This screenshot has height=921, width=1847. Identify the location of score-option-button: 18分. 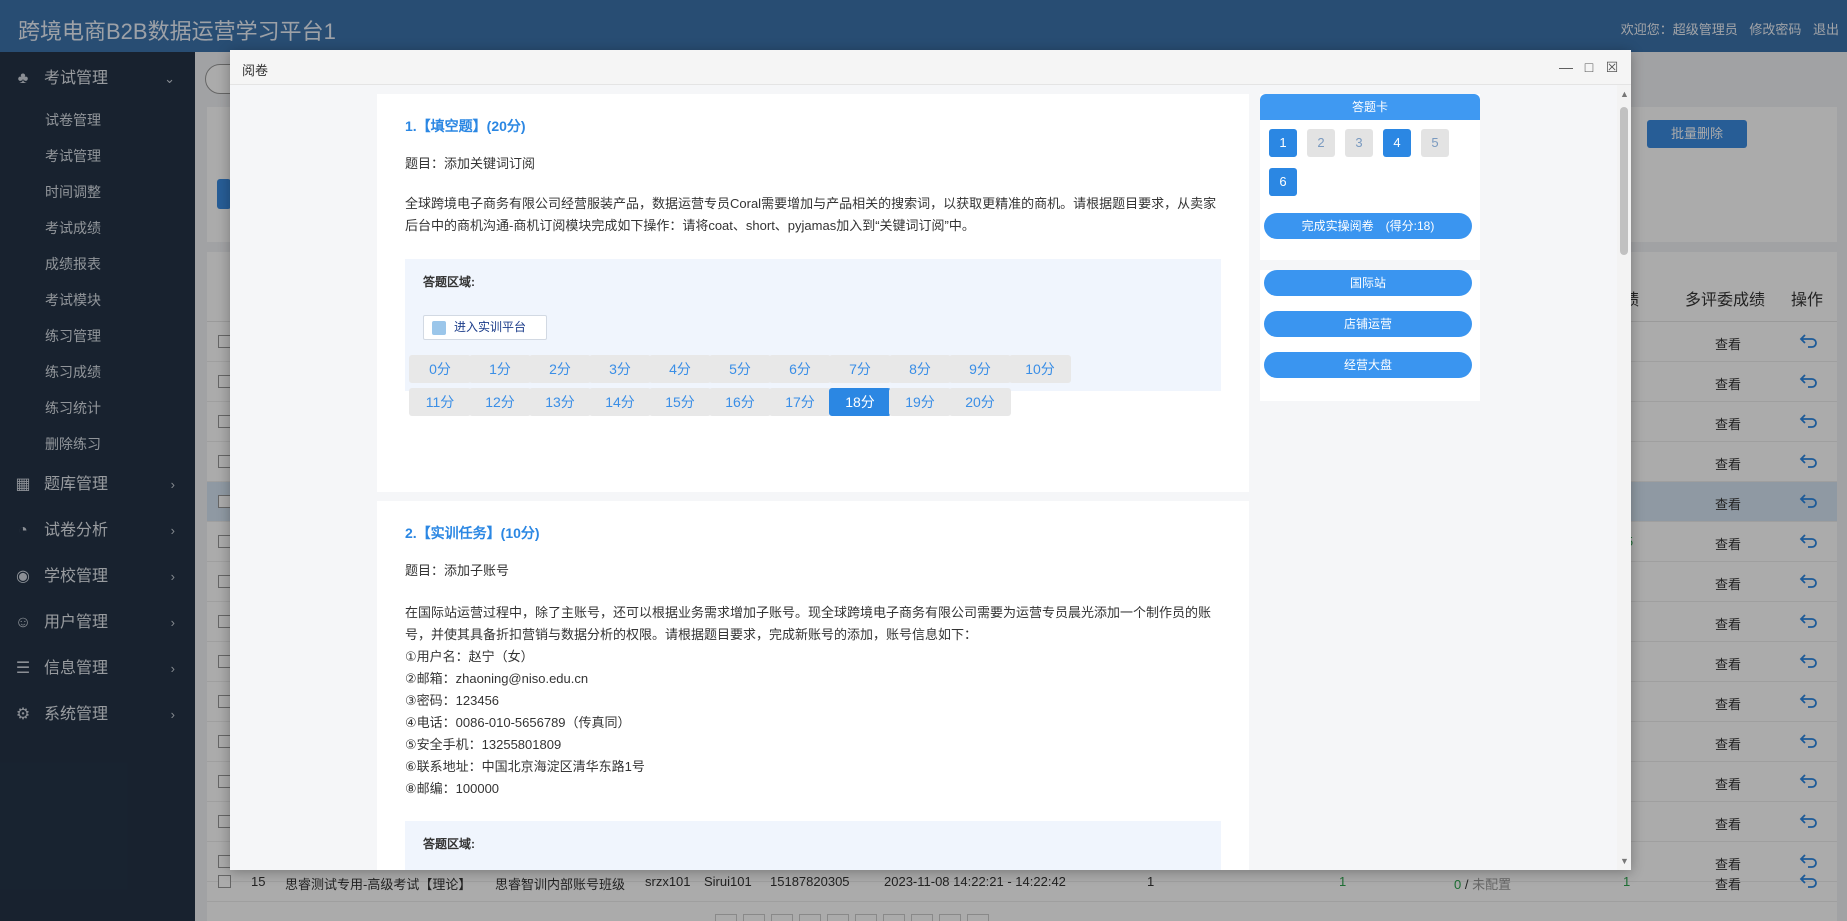
(860, 402).